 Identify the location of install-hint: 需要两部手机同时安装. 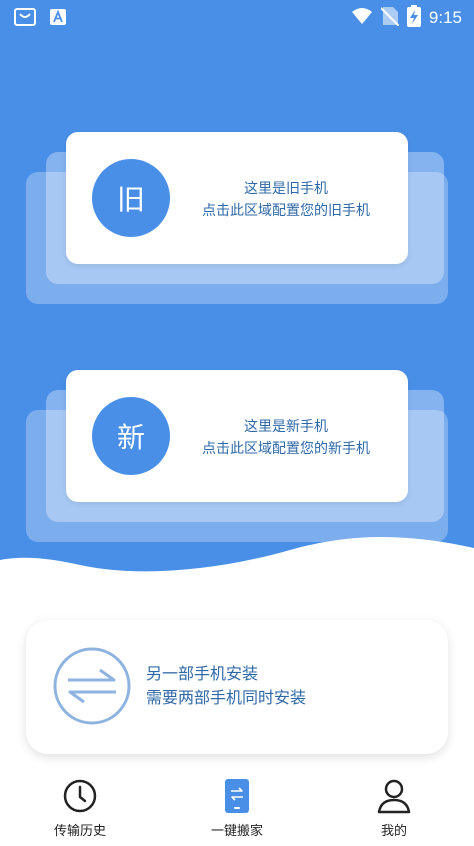
(226, 697).